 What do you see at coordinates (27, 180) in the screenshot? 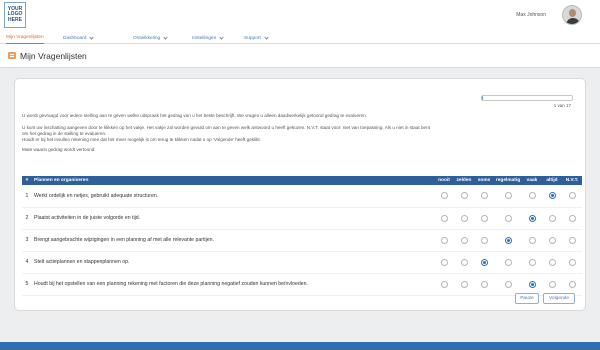
I see `column-header-number: #` at bounding box center [27, 180].